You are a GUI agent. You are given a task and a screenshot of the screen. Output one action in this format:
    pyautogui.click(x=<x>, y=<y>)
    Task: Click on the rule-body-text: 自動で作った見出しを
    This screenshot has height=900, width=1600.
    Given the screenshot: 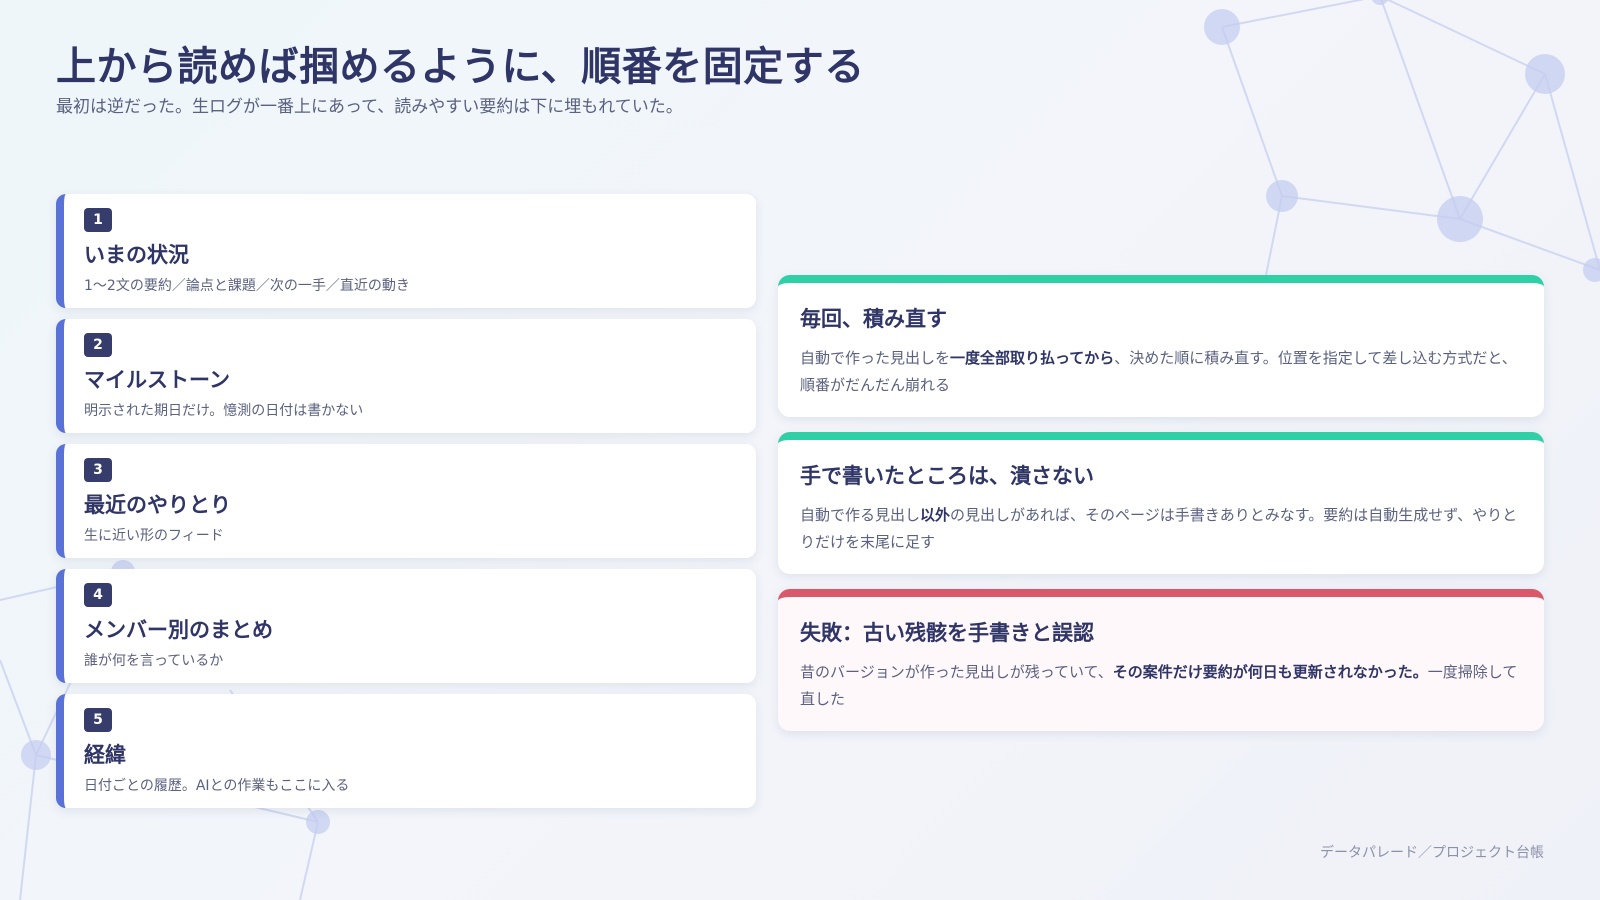 What is the action you would take?
    pyautogui.click(x=875, y=358)
    